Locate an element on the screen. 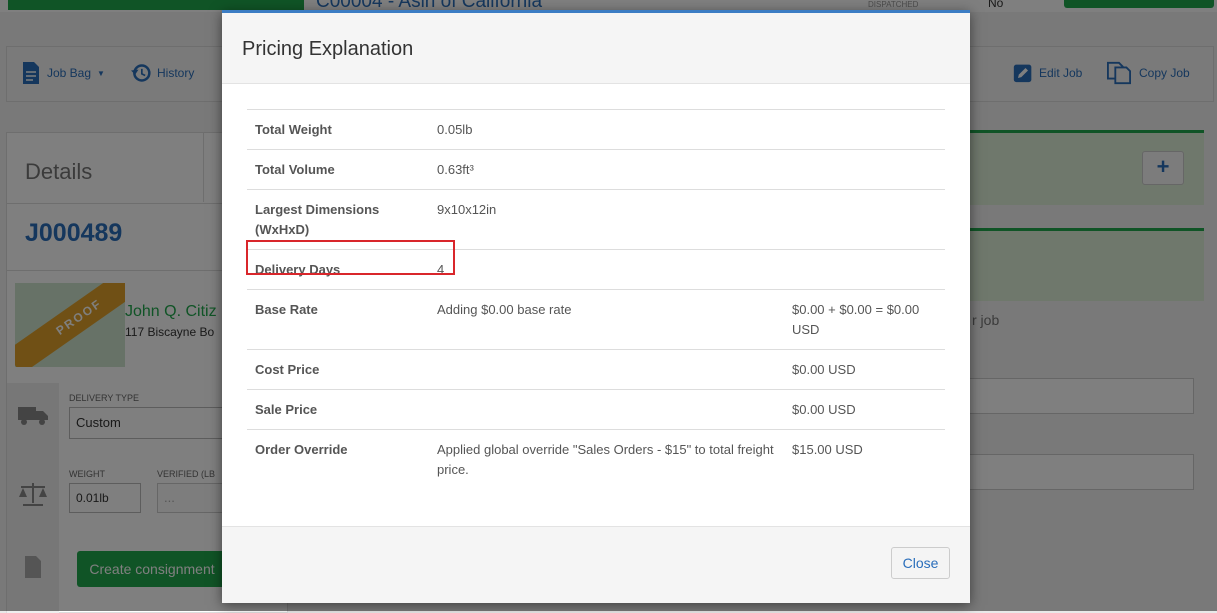 This screenshot has height=613, width=1217. pricing-label: Base Rate is located at coordinates (338, 319).